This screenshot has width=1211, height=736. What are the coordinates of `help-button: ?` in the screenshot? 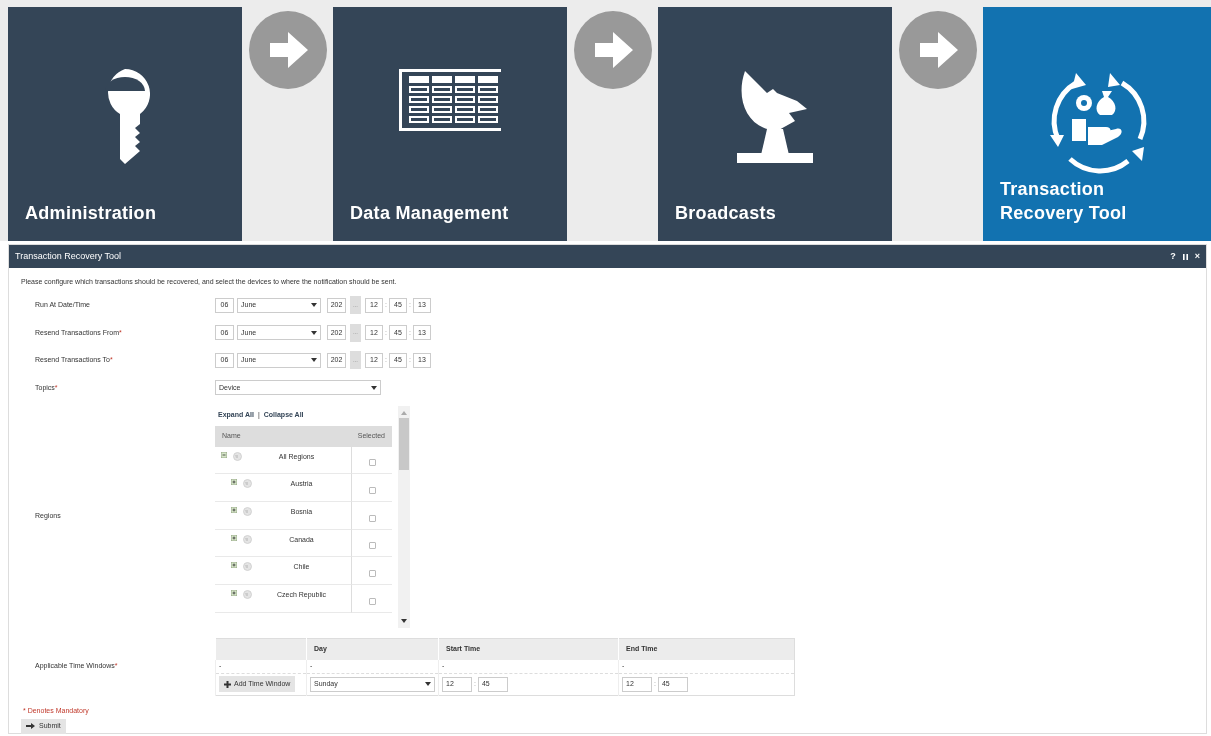 It's located at (1173, 256).